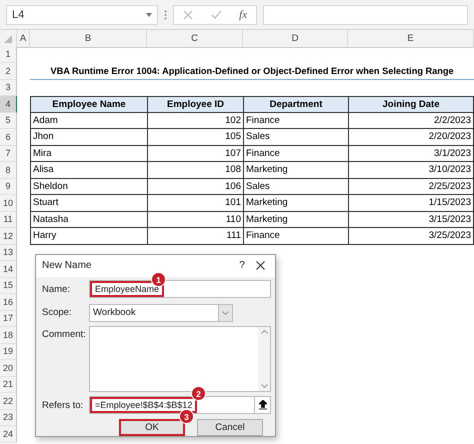 Image resolution: width=474 pixels, height=444 pixels. Describe the element at coordinates (195, 39) in the screenshot. I see `column-header: C` at that location.